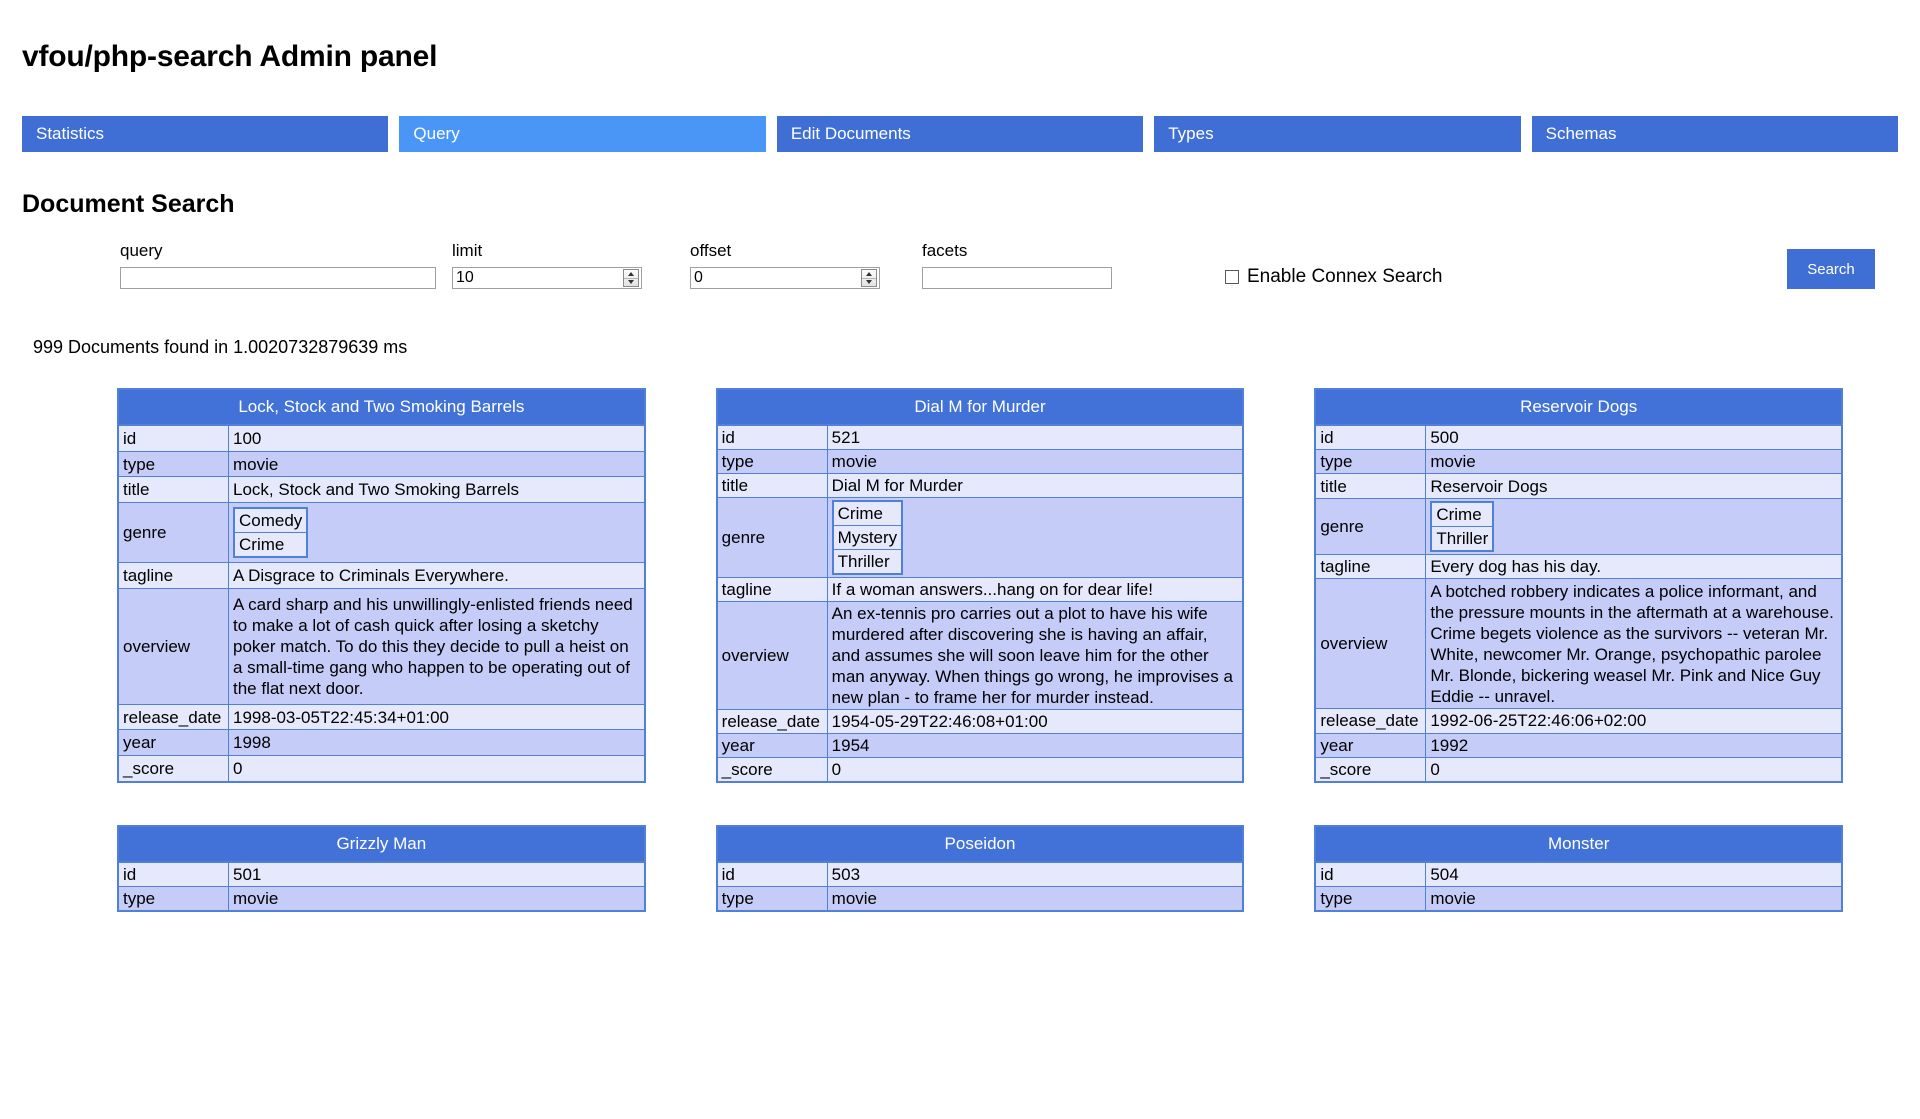 The width and height of the screenshot is (1920, 1119). I want to click on offset-spinner-up, so click(869, 274).